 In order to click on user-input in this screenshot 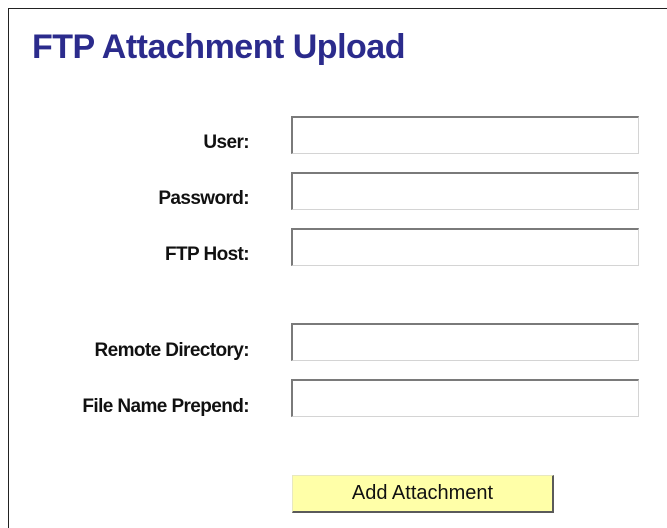, I will do `click(465, 135)`.